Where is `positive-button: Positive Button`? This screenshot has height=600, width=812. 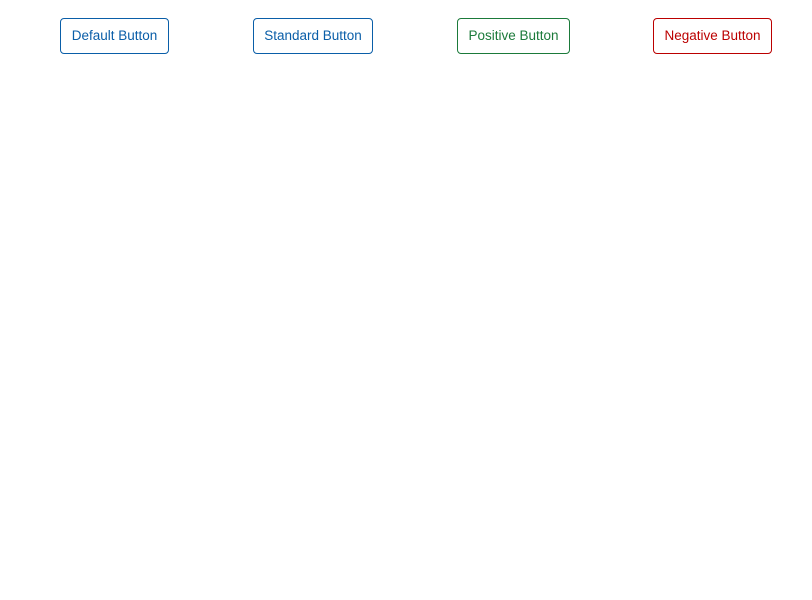 positive-button: Positive Button is located at coordinates (513, 36).